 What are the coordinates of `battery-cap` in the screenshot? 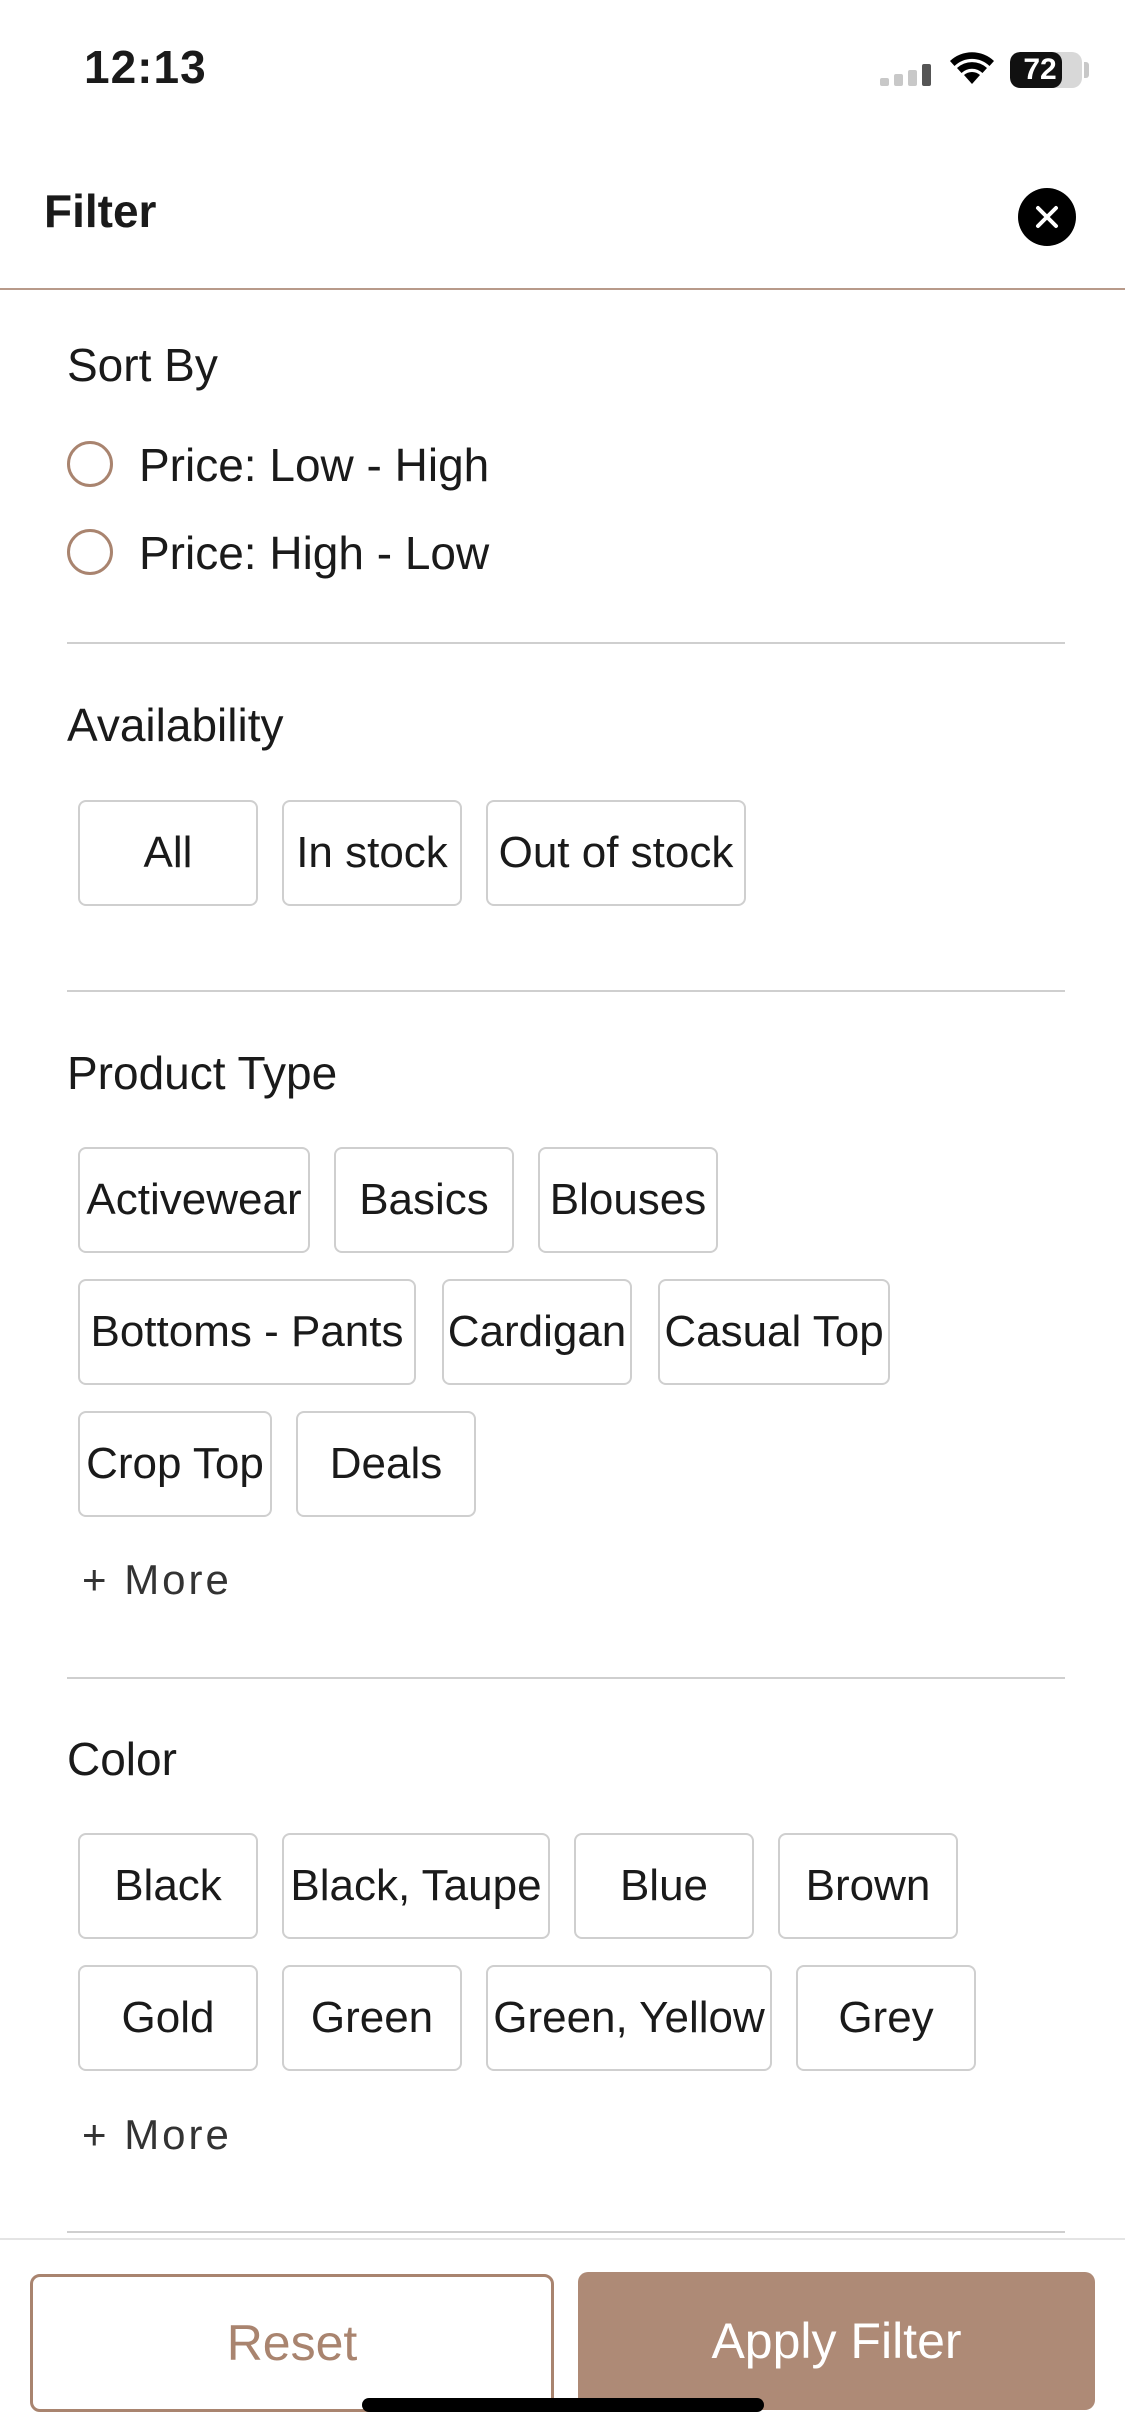 It's located at (1086, 70).